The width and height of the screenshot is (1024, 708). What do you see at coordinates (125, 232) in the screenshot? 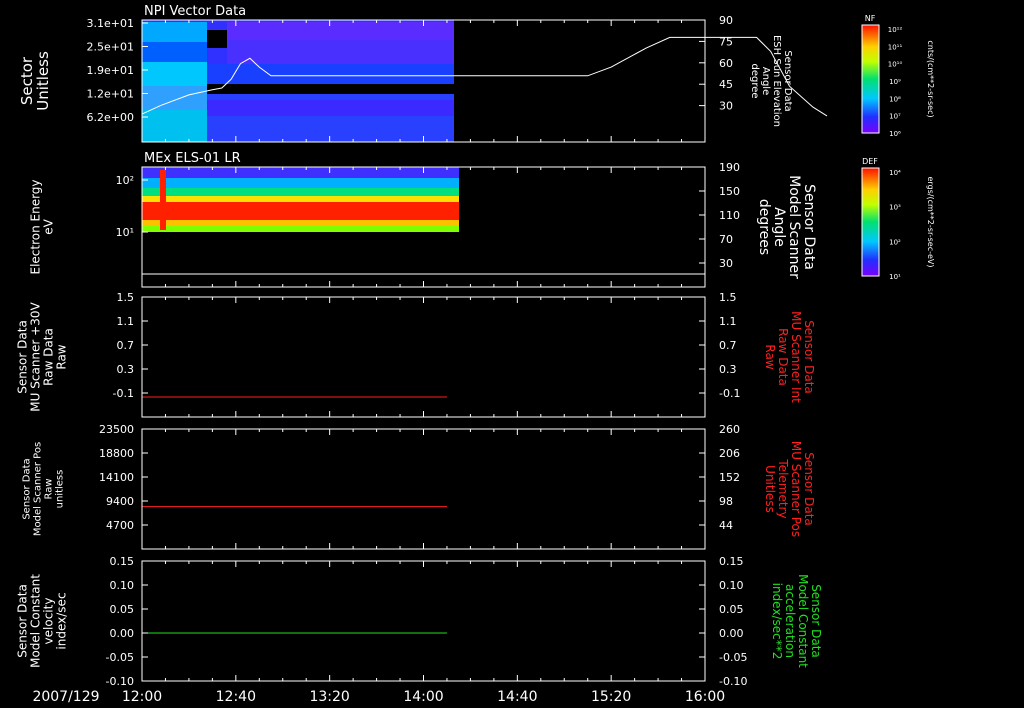
I see `left-tick-label: 10¹` at bounding box center [125, 232].